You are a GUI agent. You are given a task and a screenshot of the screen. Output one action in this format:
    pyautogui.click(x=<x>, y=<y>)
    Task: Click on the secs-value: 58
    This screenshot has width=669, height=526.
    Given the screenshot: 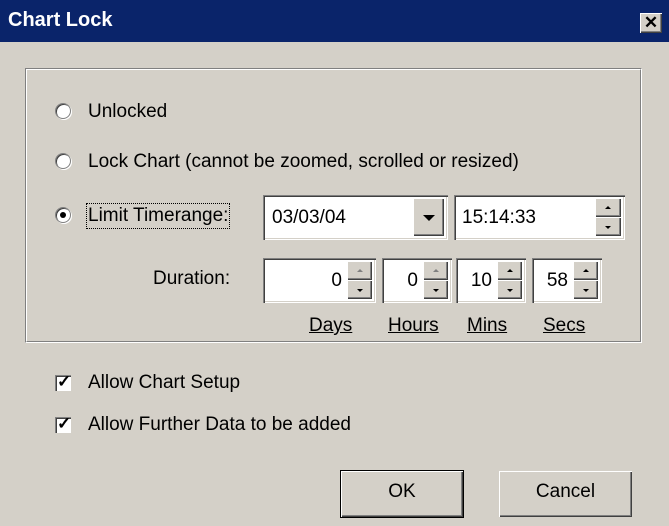 What is the action you would take?
    pyautogui.click(x=557, y=280)
    